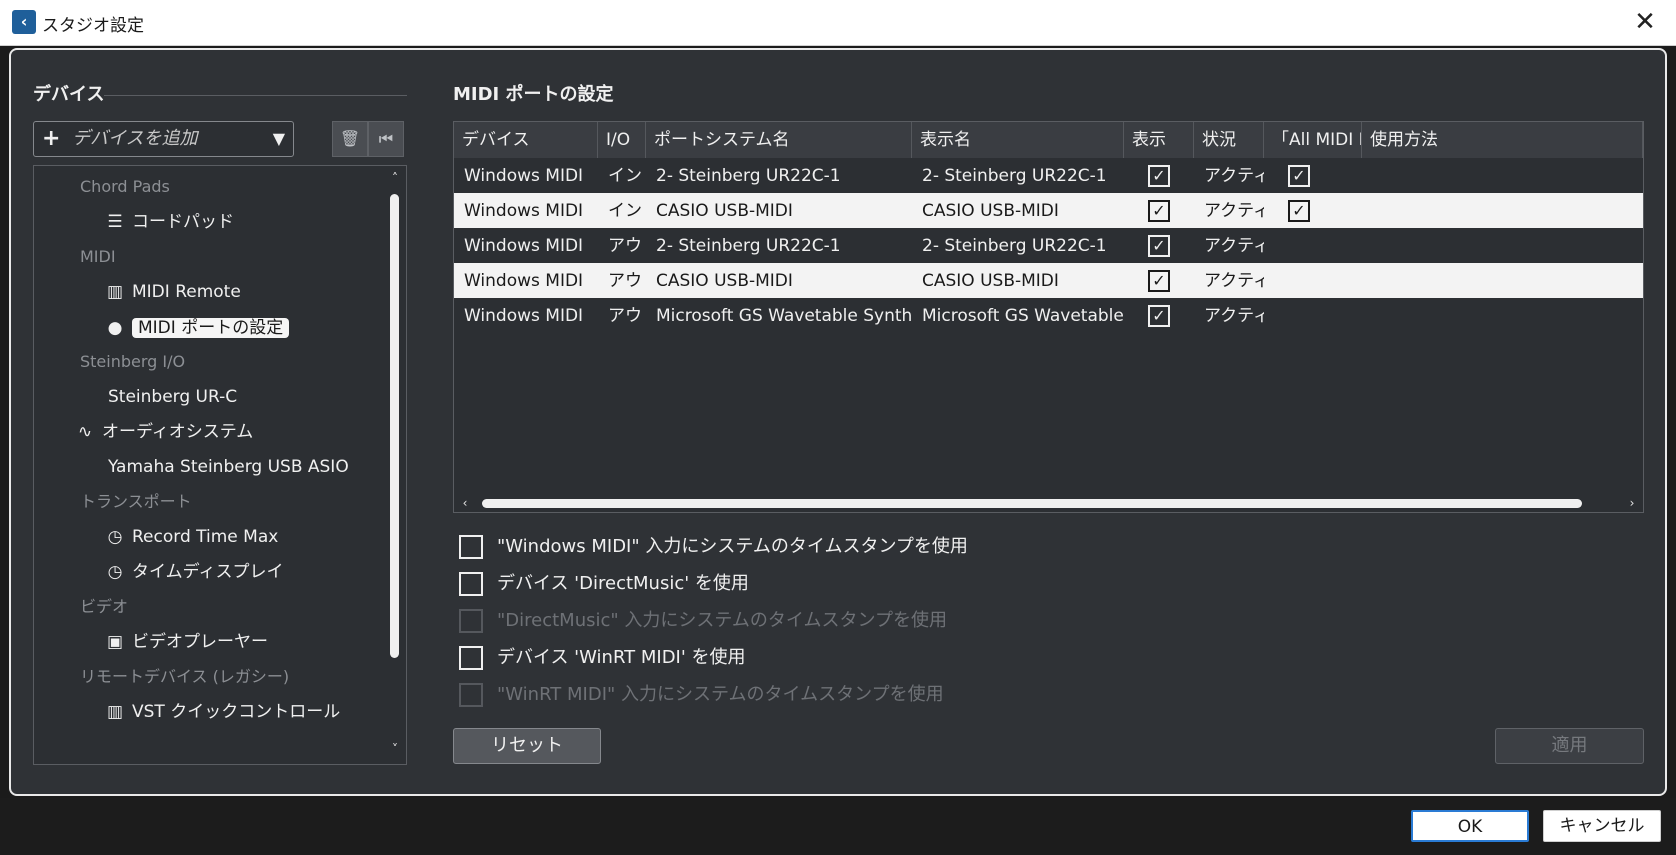  Describe the element at coordinates (1632, 503) in the screenshot. I see `scroll-right-icon: ›` at that location.